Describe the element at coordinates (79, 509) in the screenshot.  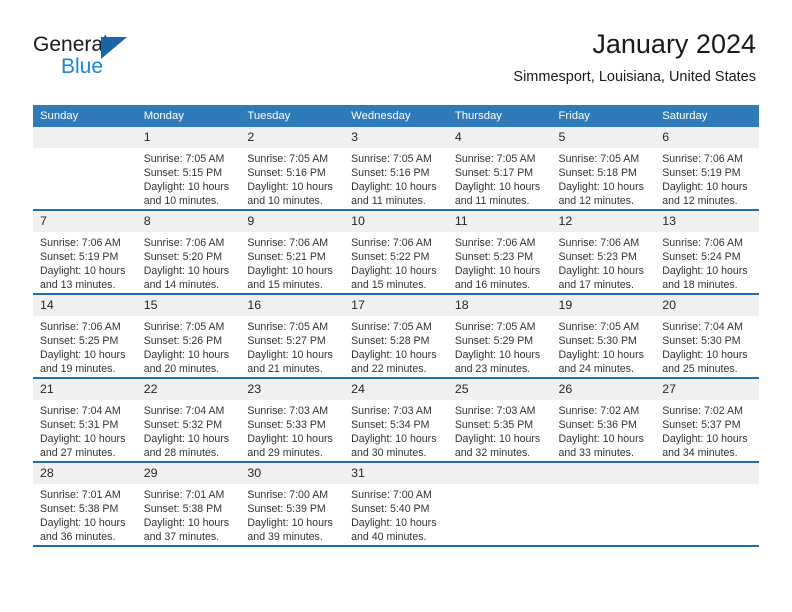
I see `sunset-text: Sunset: 5:38 PM` at that location.